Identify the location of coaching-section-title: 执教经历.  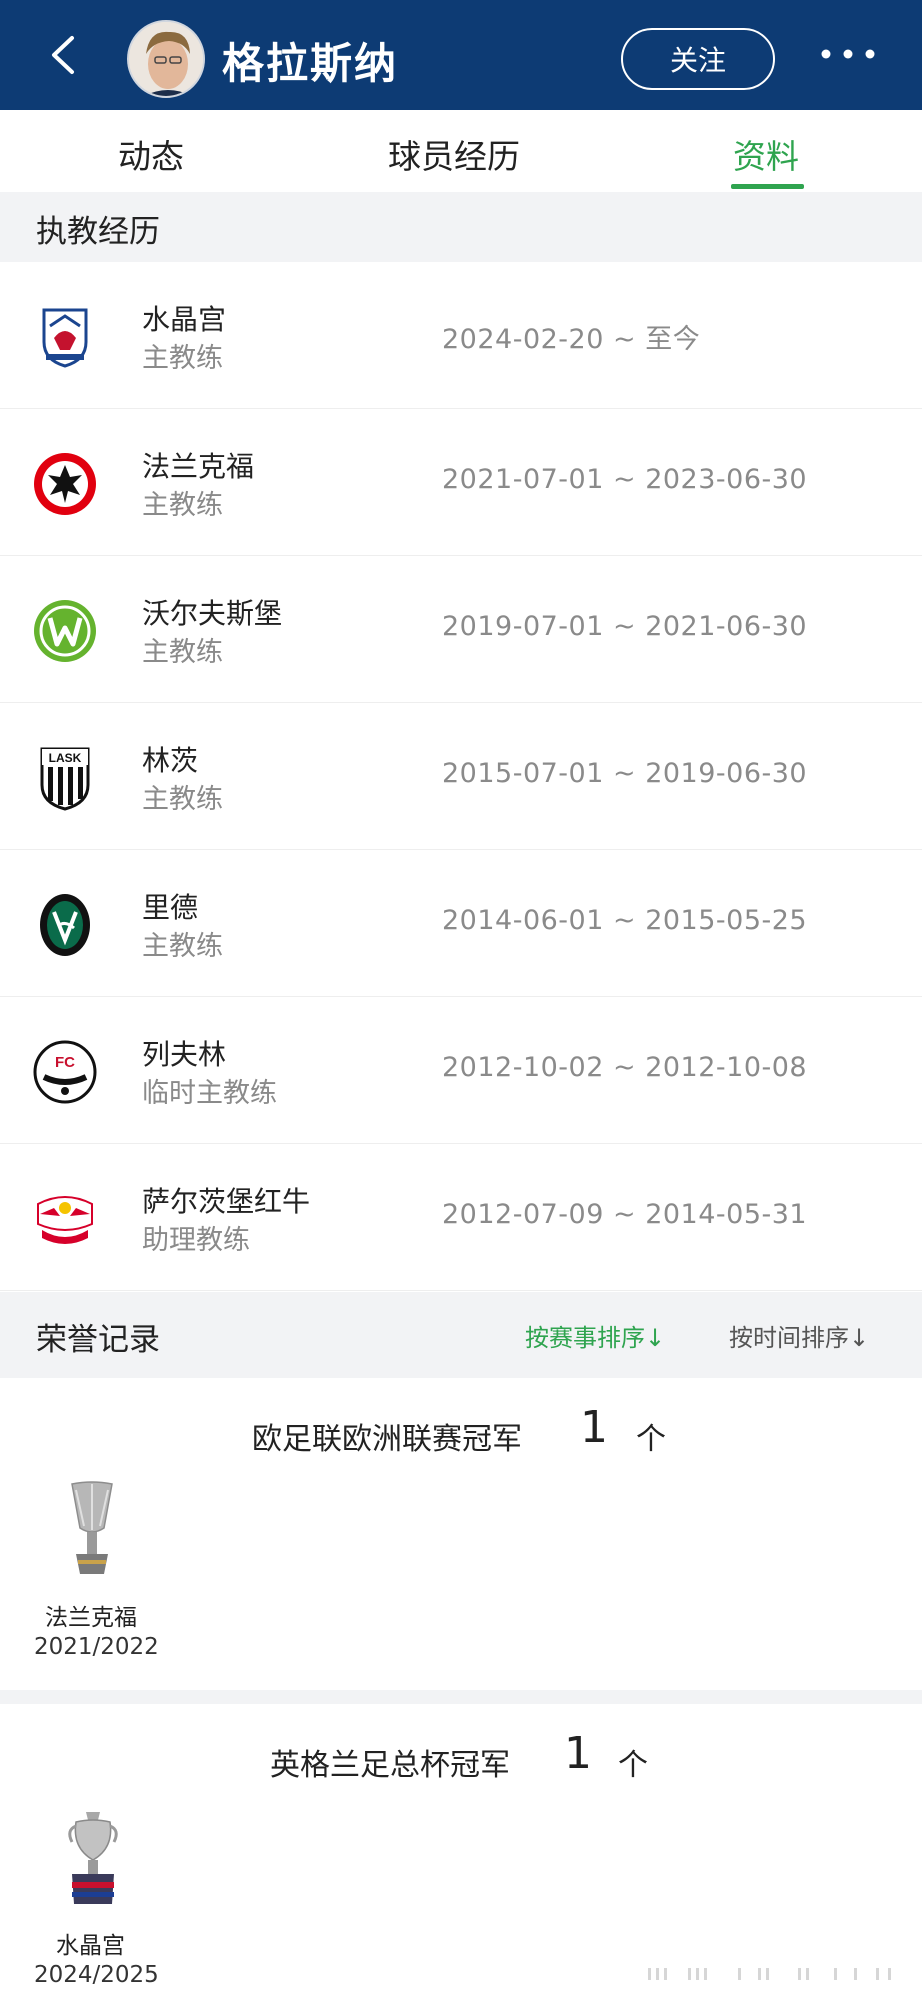
(98, 232).